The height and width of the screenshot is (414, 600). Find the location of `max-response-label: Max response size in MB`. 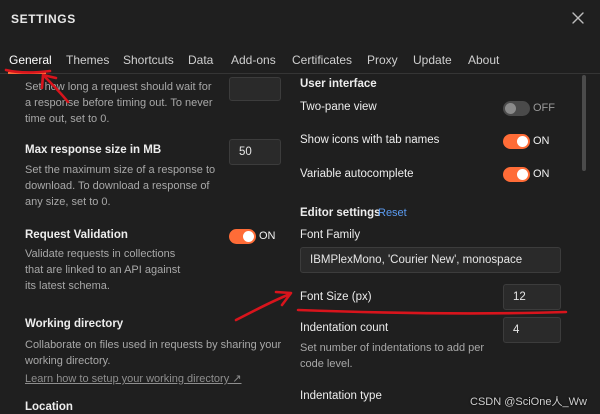

max-response-label: Max response size in MB is located at coordinates (93, 150).